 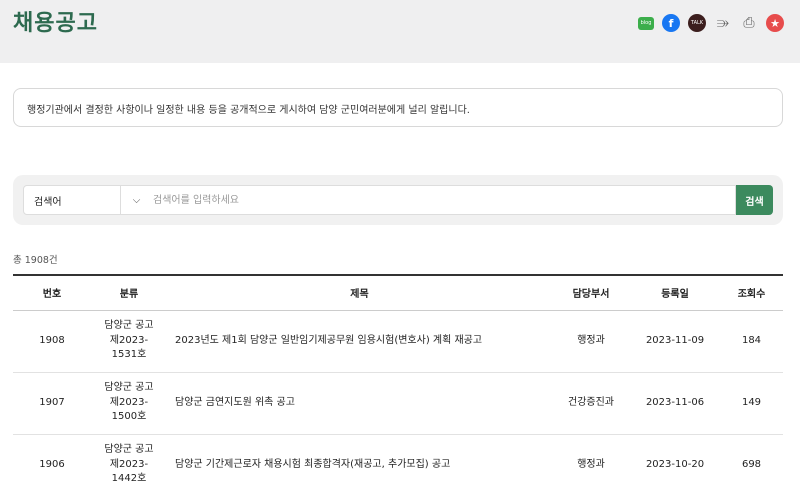 I want to click on col-header-date: 등록일, so click(x=675, y=292).